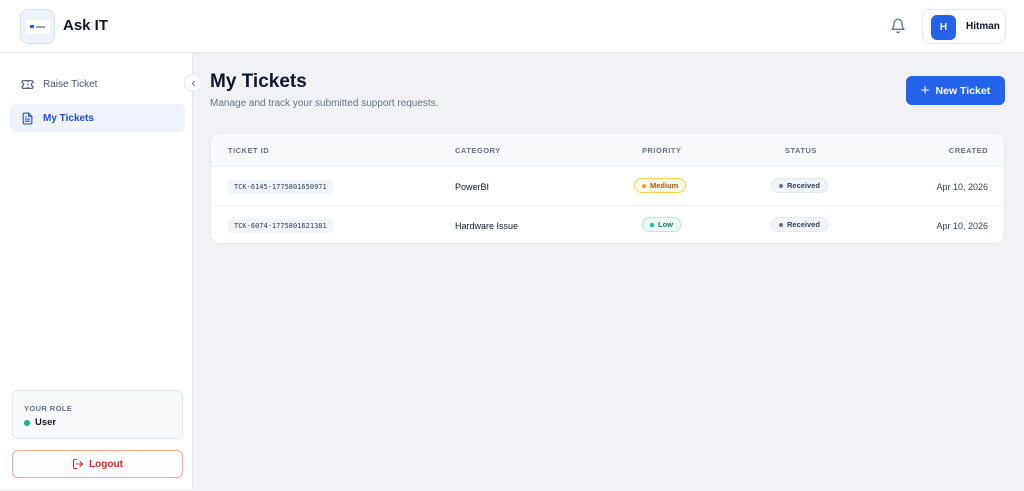 Image resolution: width=1024 pixels, height=491 pixels. What do you see at coordinates (898, 26) in the screenshot?
I see `bell-icon` at bounding box center [898, 26].